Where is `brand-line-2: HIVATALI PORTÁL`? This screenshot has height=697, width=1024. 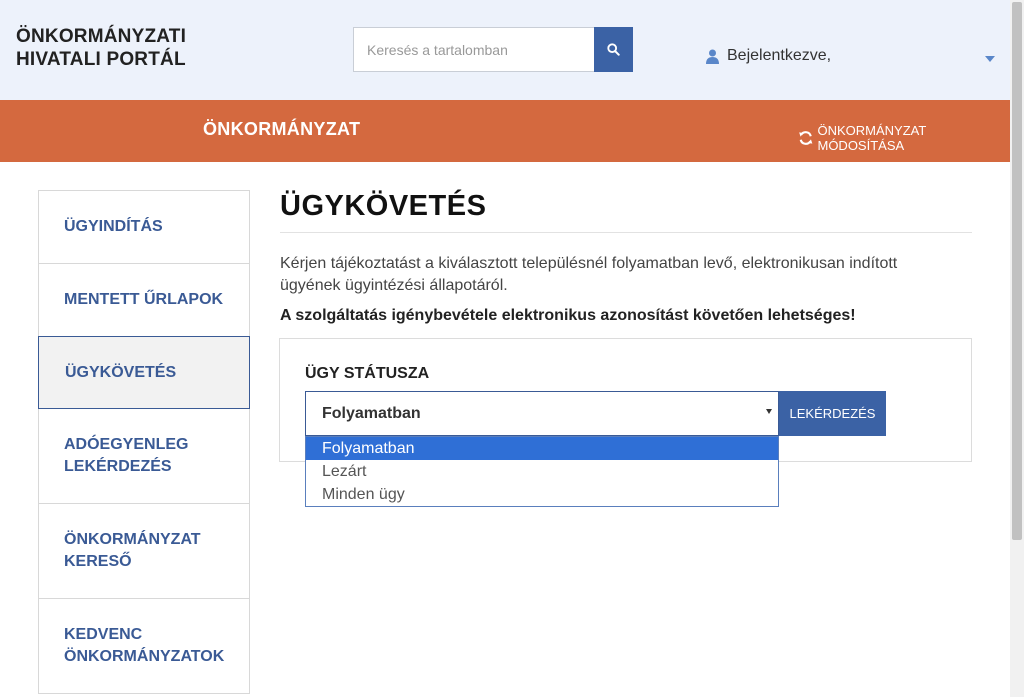 brand-line-2: HIVATALI PORTÁL is located at coordinates (101, 59).